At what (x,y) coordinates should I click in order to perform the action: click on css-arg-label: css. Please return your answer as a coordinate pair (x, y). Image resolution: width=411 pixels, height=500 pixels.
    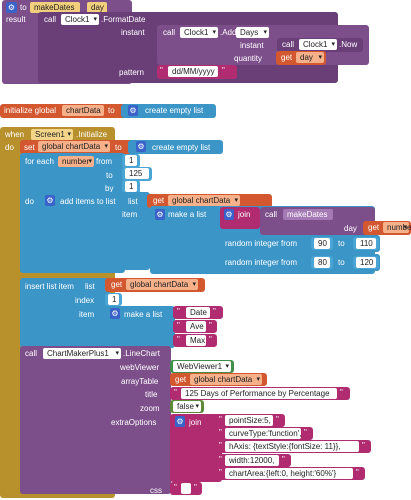
    Looking at the image, I should click on (156, 490).